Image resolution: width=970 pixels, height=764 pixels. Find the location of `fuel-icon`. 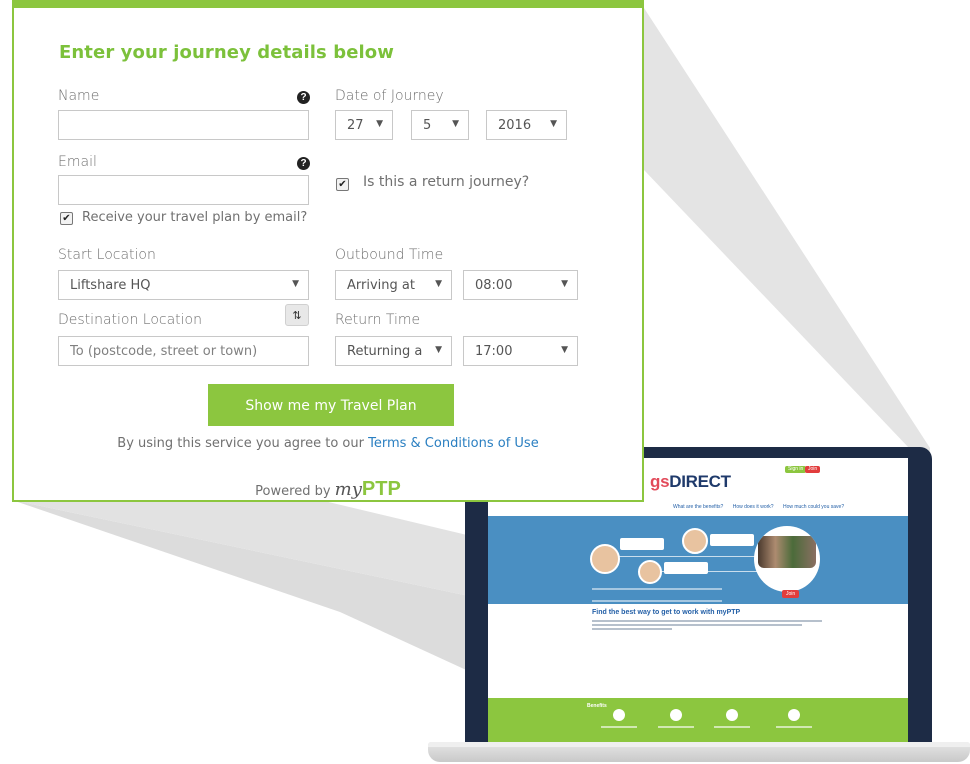

fuel-icon is located at coordinates (732, 715).